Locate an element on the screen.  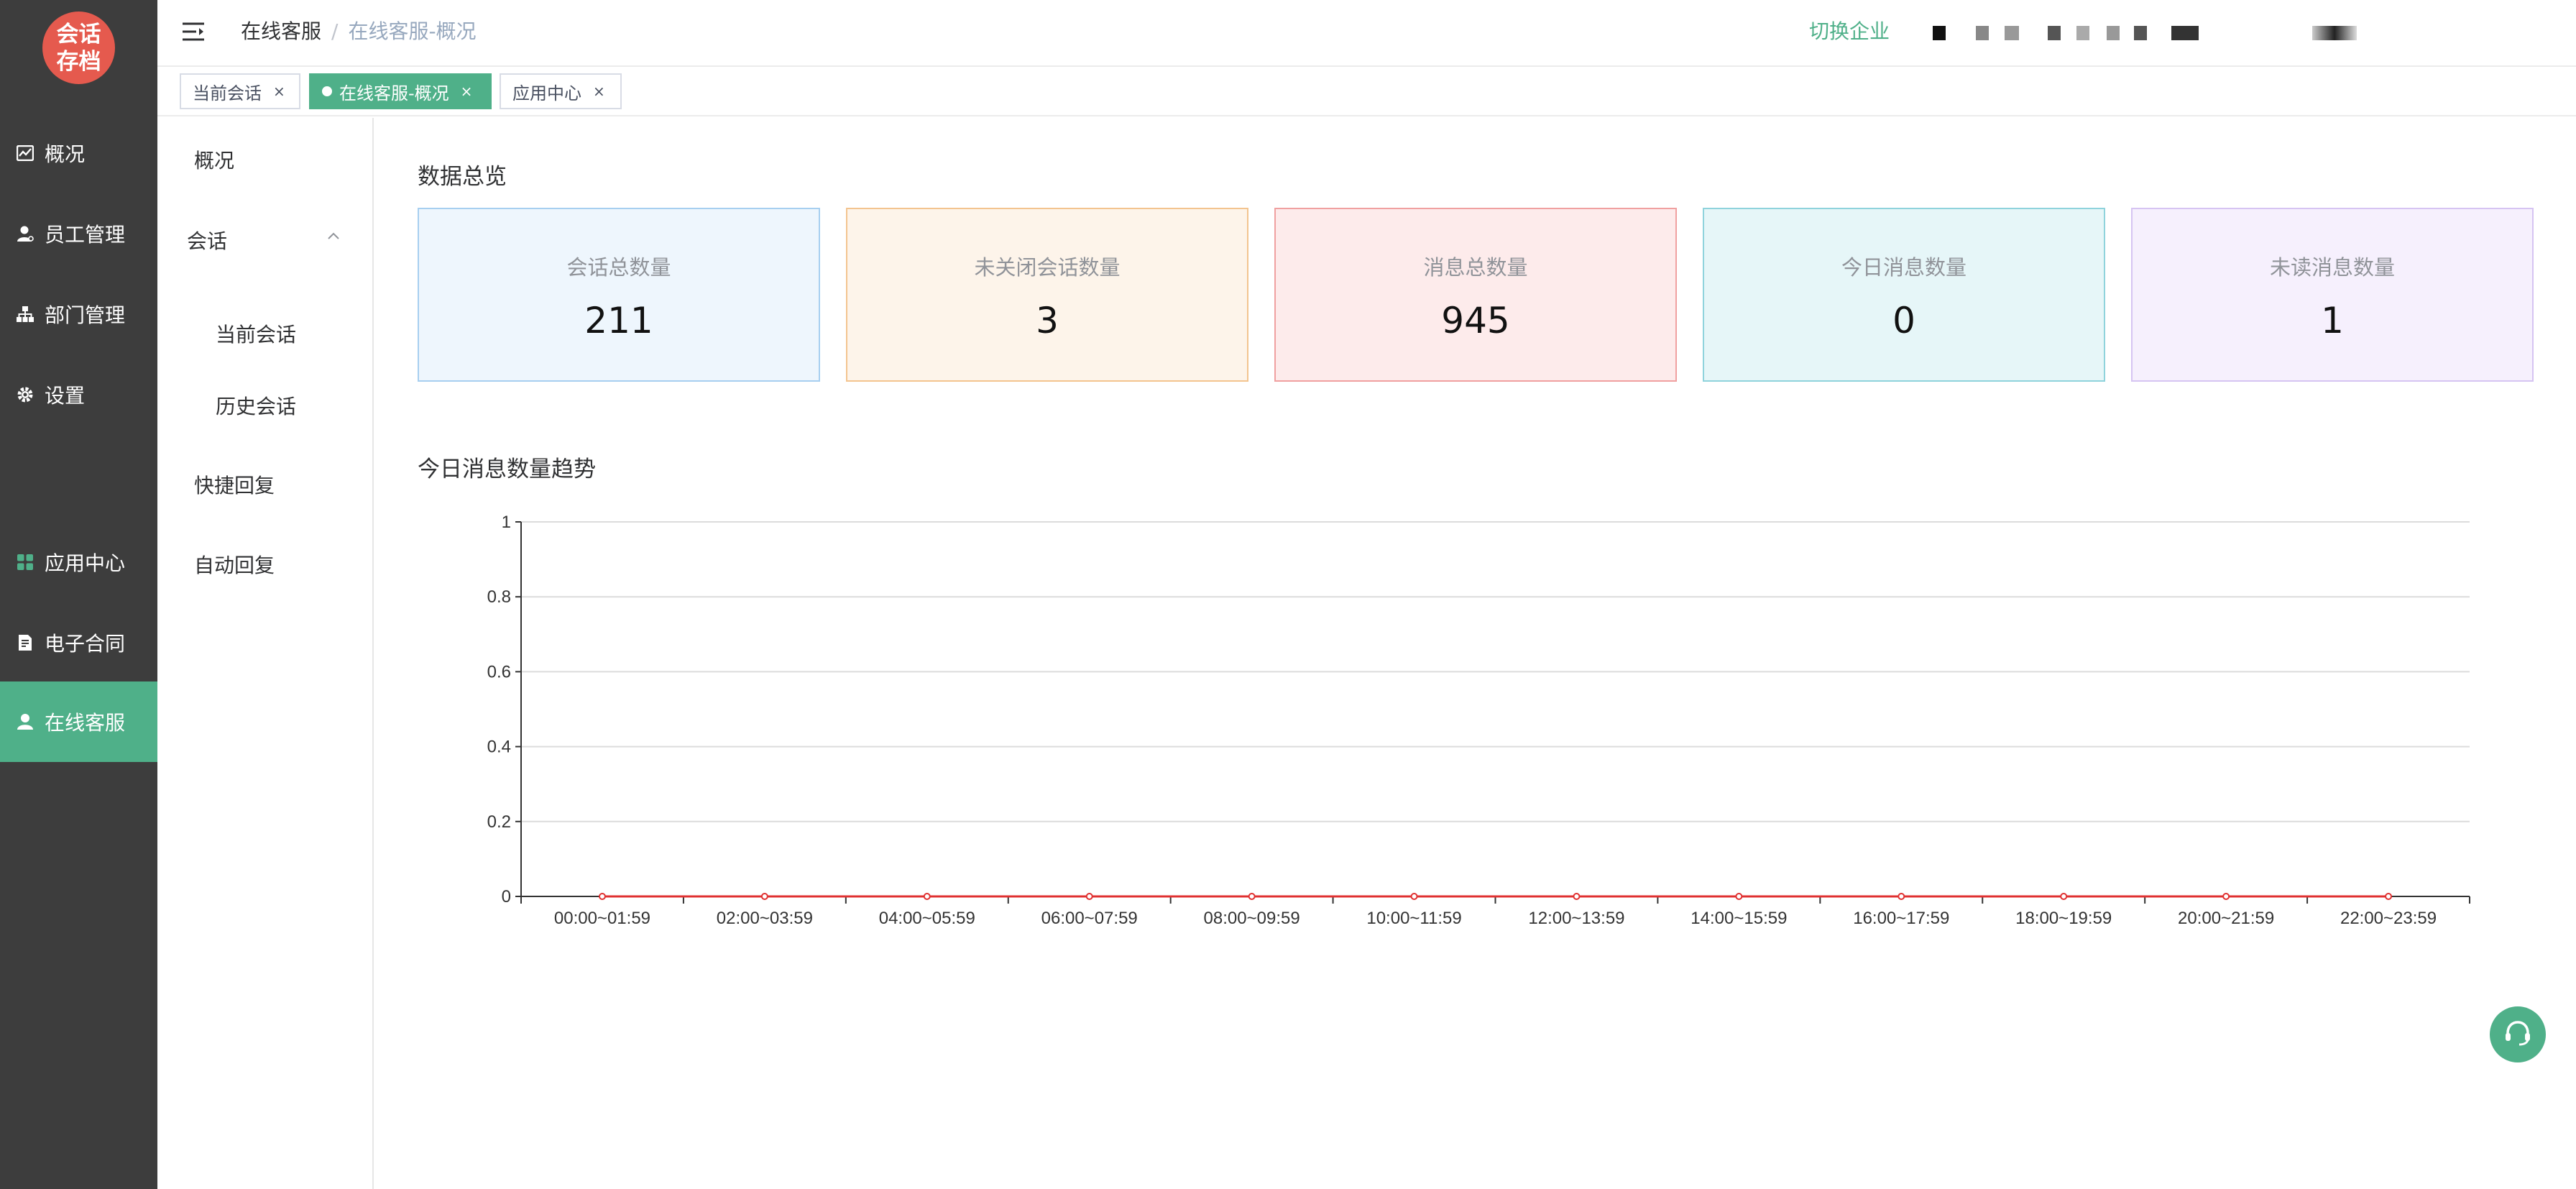
breadcrumb: 在线客服 / 在线客服-概况 is located at coordinates (359, 32).